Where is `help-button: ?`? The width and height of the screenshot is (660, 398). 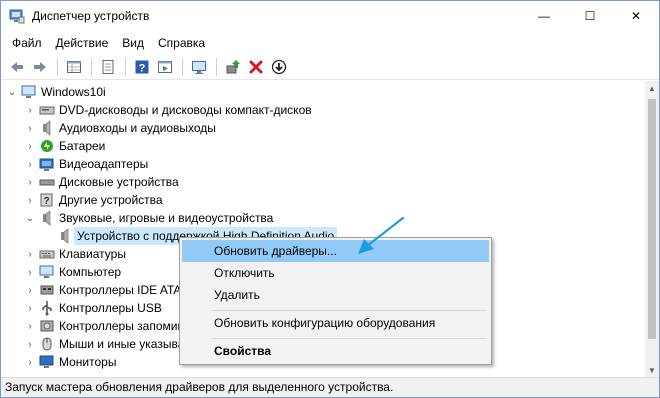 help-button: ? is located at coordinates (142, 67).